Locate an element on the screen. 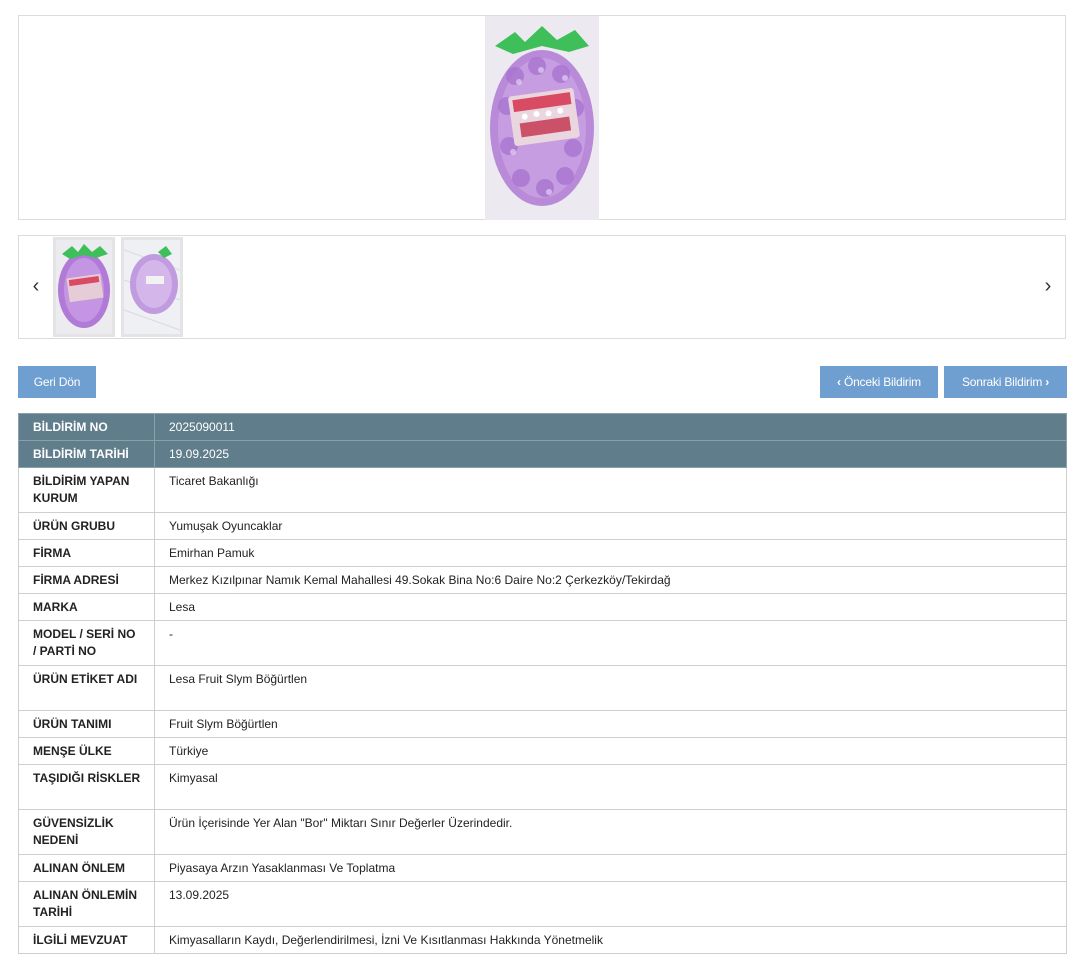 The image size is (1080, 968). previous-notification-button: ‹ Önceki Bildirim is located at coordinates (879, 382).